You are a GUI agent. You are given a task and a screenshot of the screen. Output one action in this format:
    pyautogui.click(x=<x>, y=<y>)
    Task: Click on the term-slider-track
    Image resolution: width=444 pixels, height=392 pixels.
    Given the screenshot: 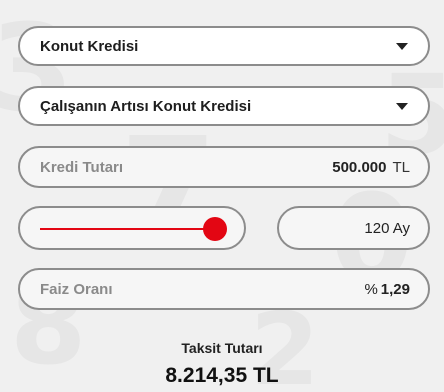 What is the action you would take?
    pyautogui.click(x=133, y=229)
    